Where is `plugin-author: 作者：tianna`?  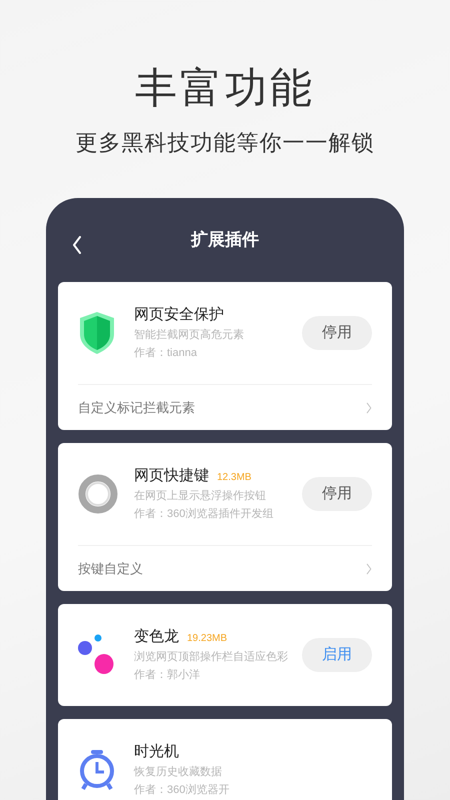 plugin-author: 作者：tianna is located at coordinates (166, 353).